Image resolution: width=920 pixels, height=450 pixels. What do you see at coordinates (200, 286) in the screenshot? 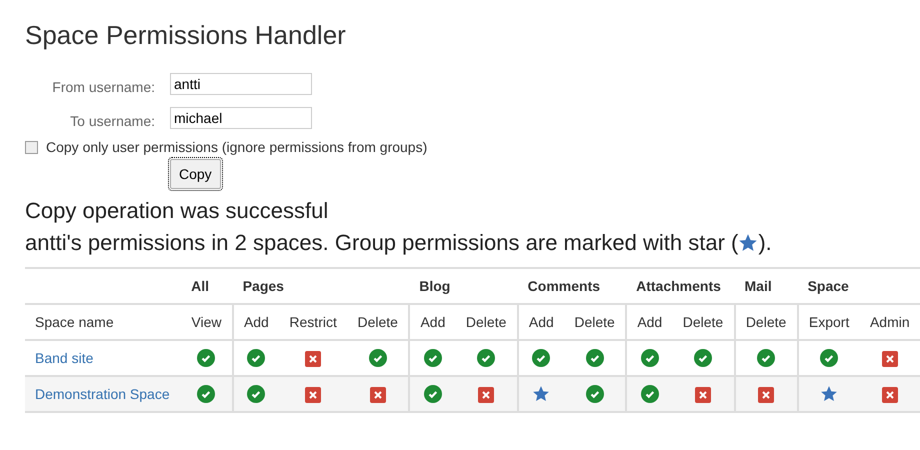
I see `group-heading: All` at bounding box center [200, 286].